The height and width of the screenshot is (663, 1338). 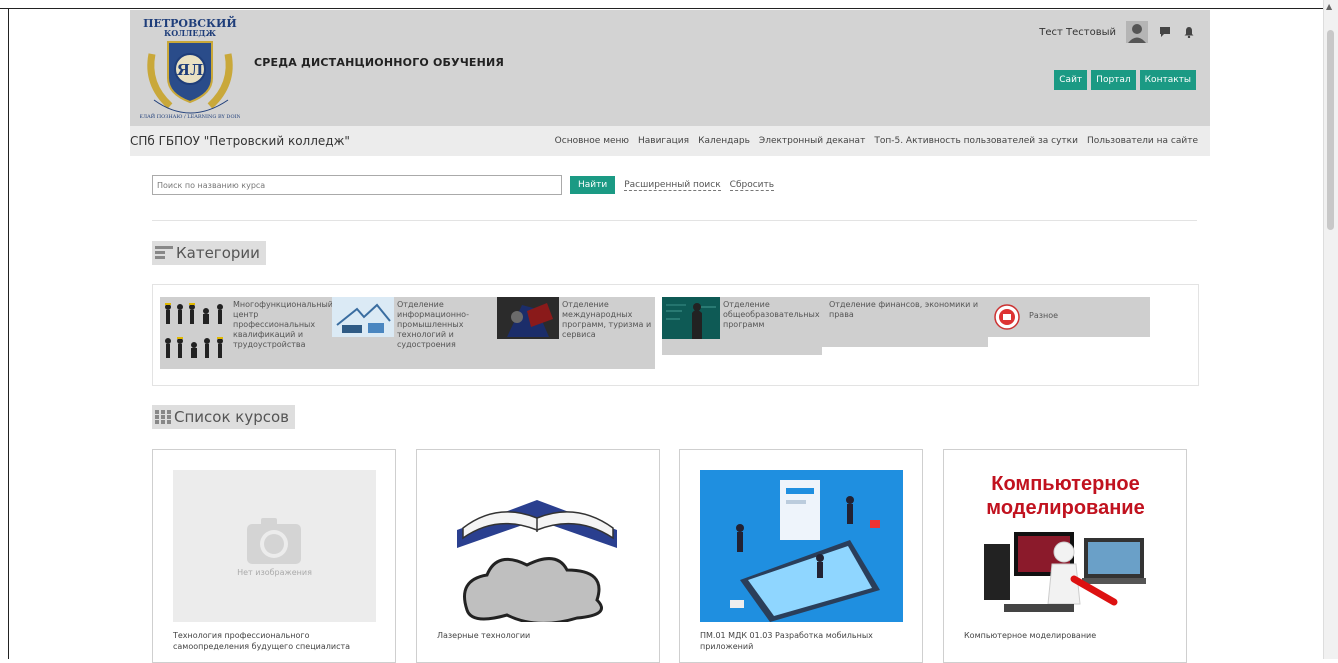 What do you see at coordinates (1330, 329) in the screenshot?
I see `page-scrollbar: ▲` at bounding box center [1330, 329].